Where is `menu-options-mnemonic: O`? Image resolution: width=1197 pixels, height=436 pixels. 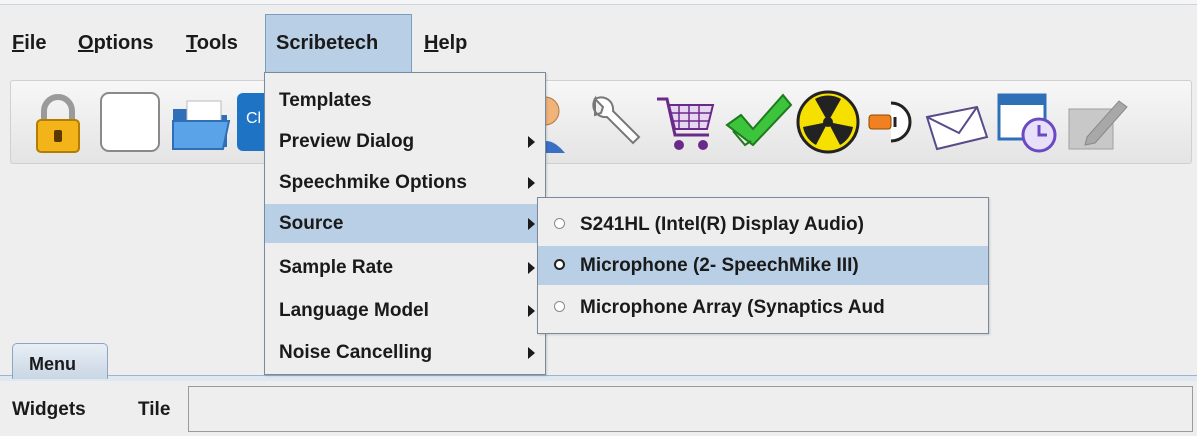
menu-options-mnemonic: O is located at coordinates (86, 43).